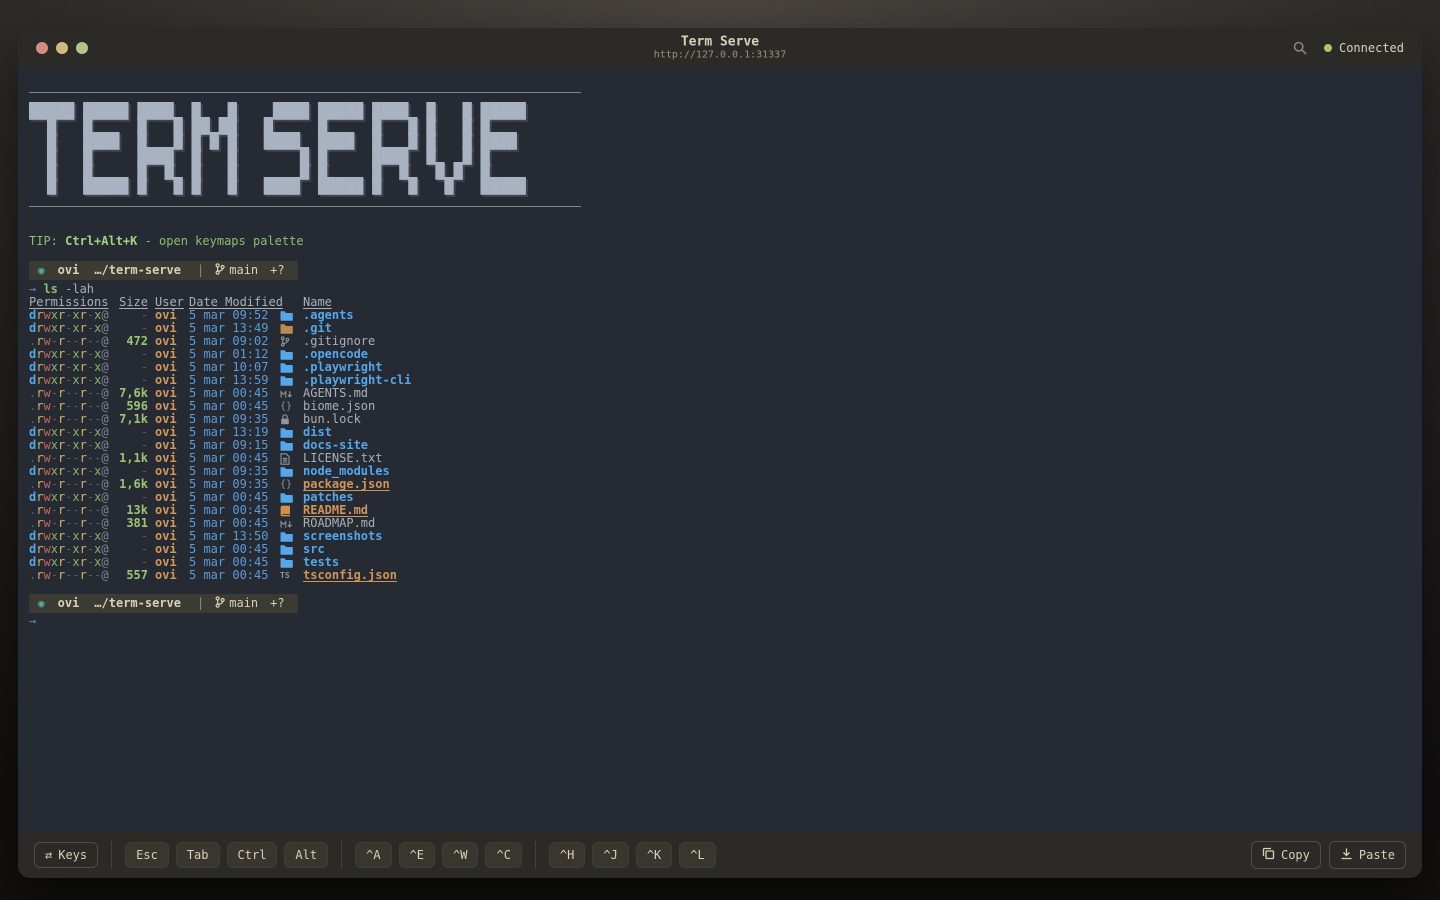 The width and height of the screenshot is (1440, 900). I want to click on command-name: ls, so click(50, 289).